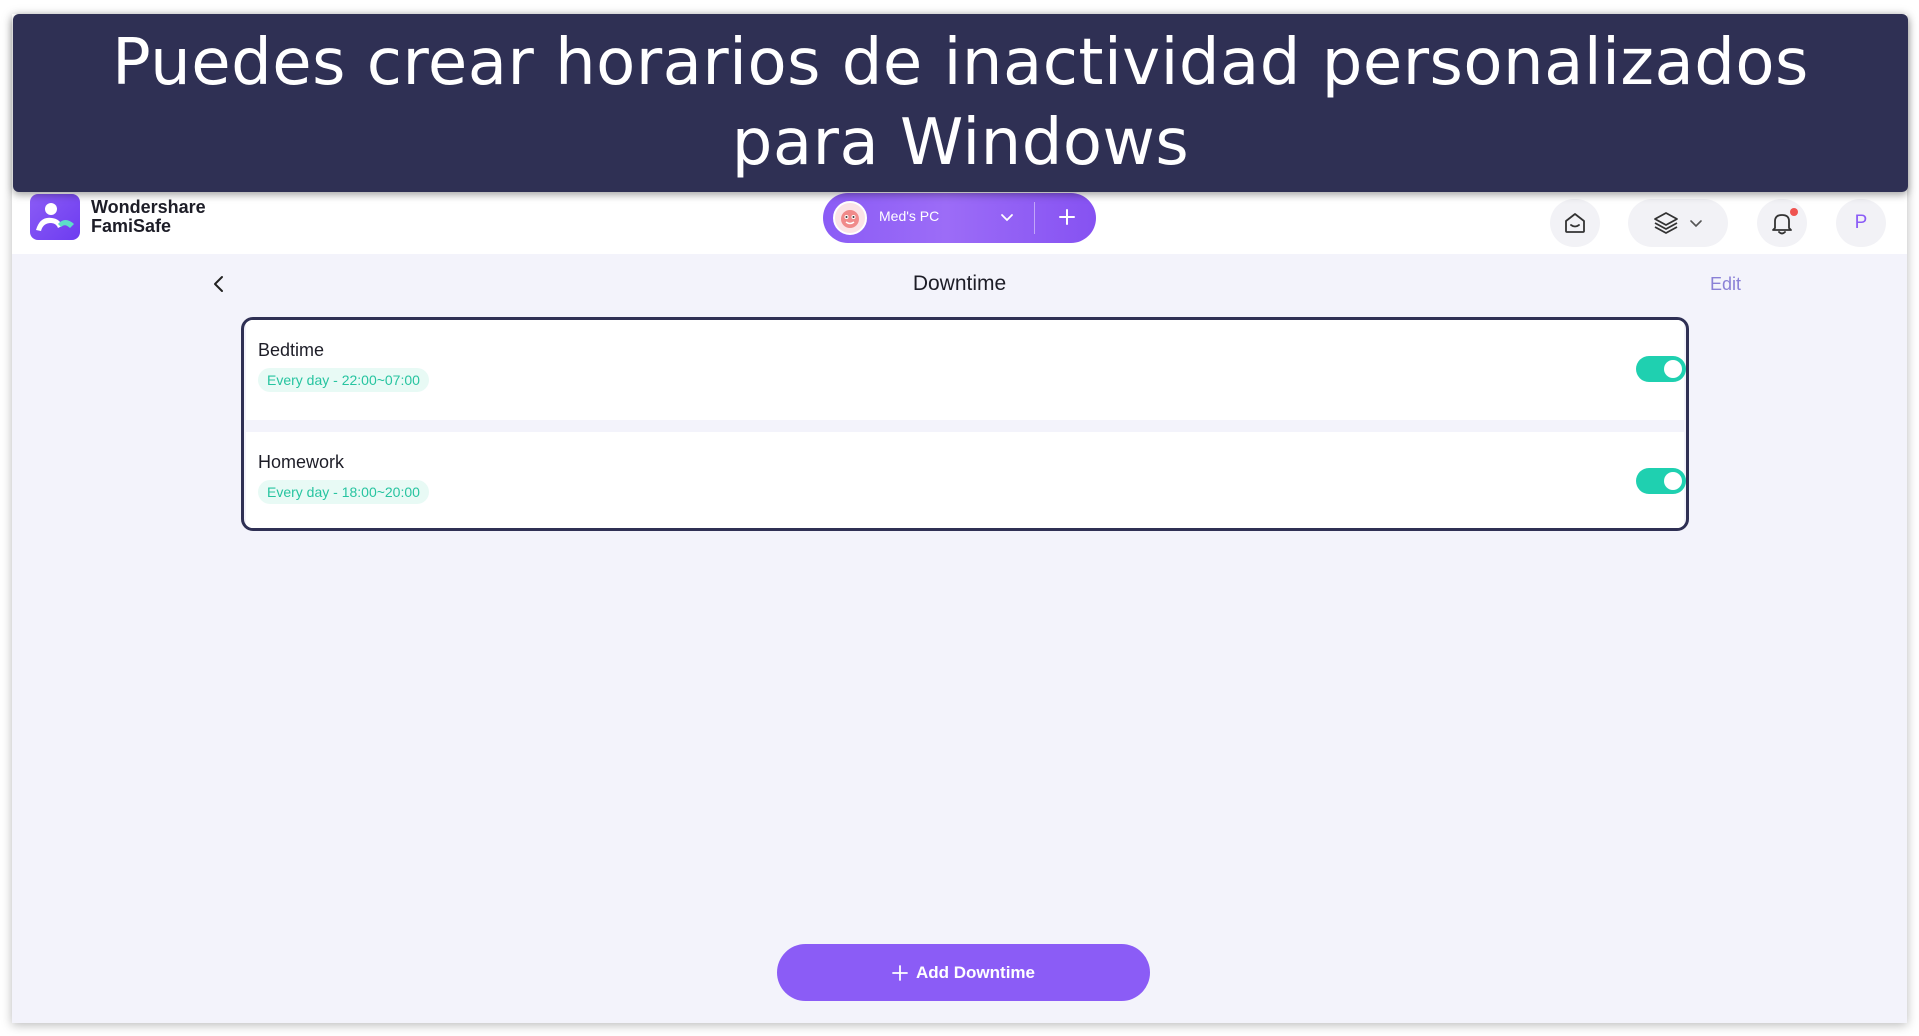 The width and height of the screenshot is (1919, 1036). What do you see at coordinates (959, 283) in the screenshot?
I see `page-title: Downtime` at bounding box center [959, 283].